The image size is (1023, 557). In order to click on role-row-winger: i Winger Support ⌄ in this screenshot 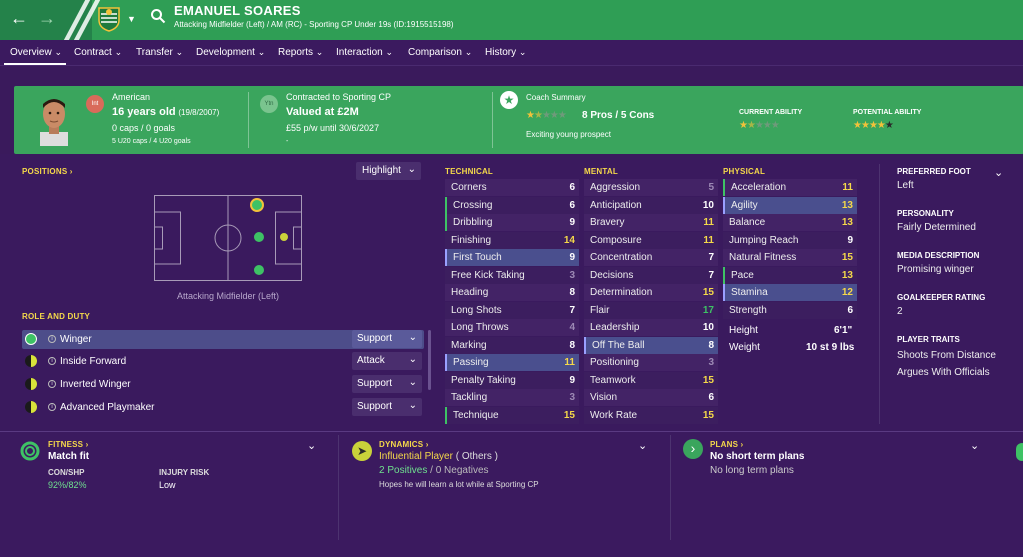, I will do `click(223, 339)`.